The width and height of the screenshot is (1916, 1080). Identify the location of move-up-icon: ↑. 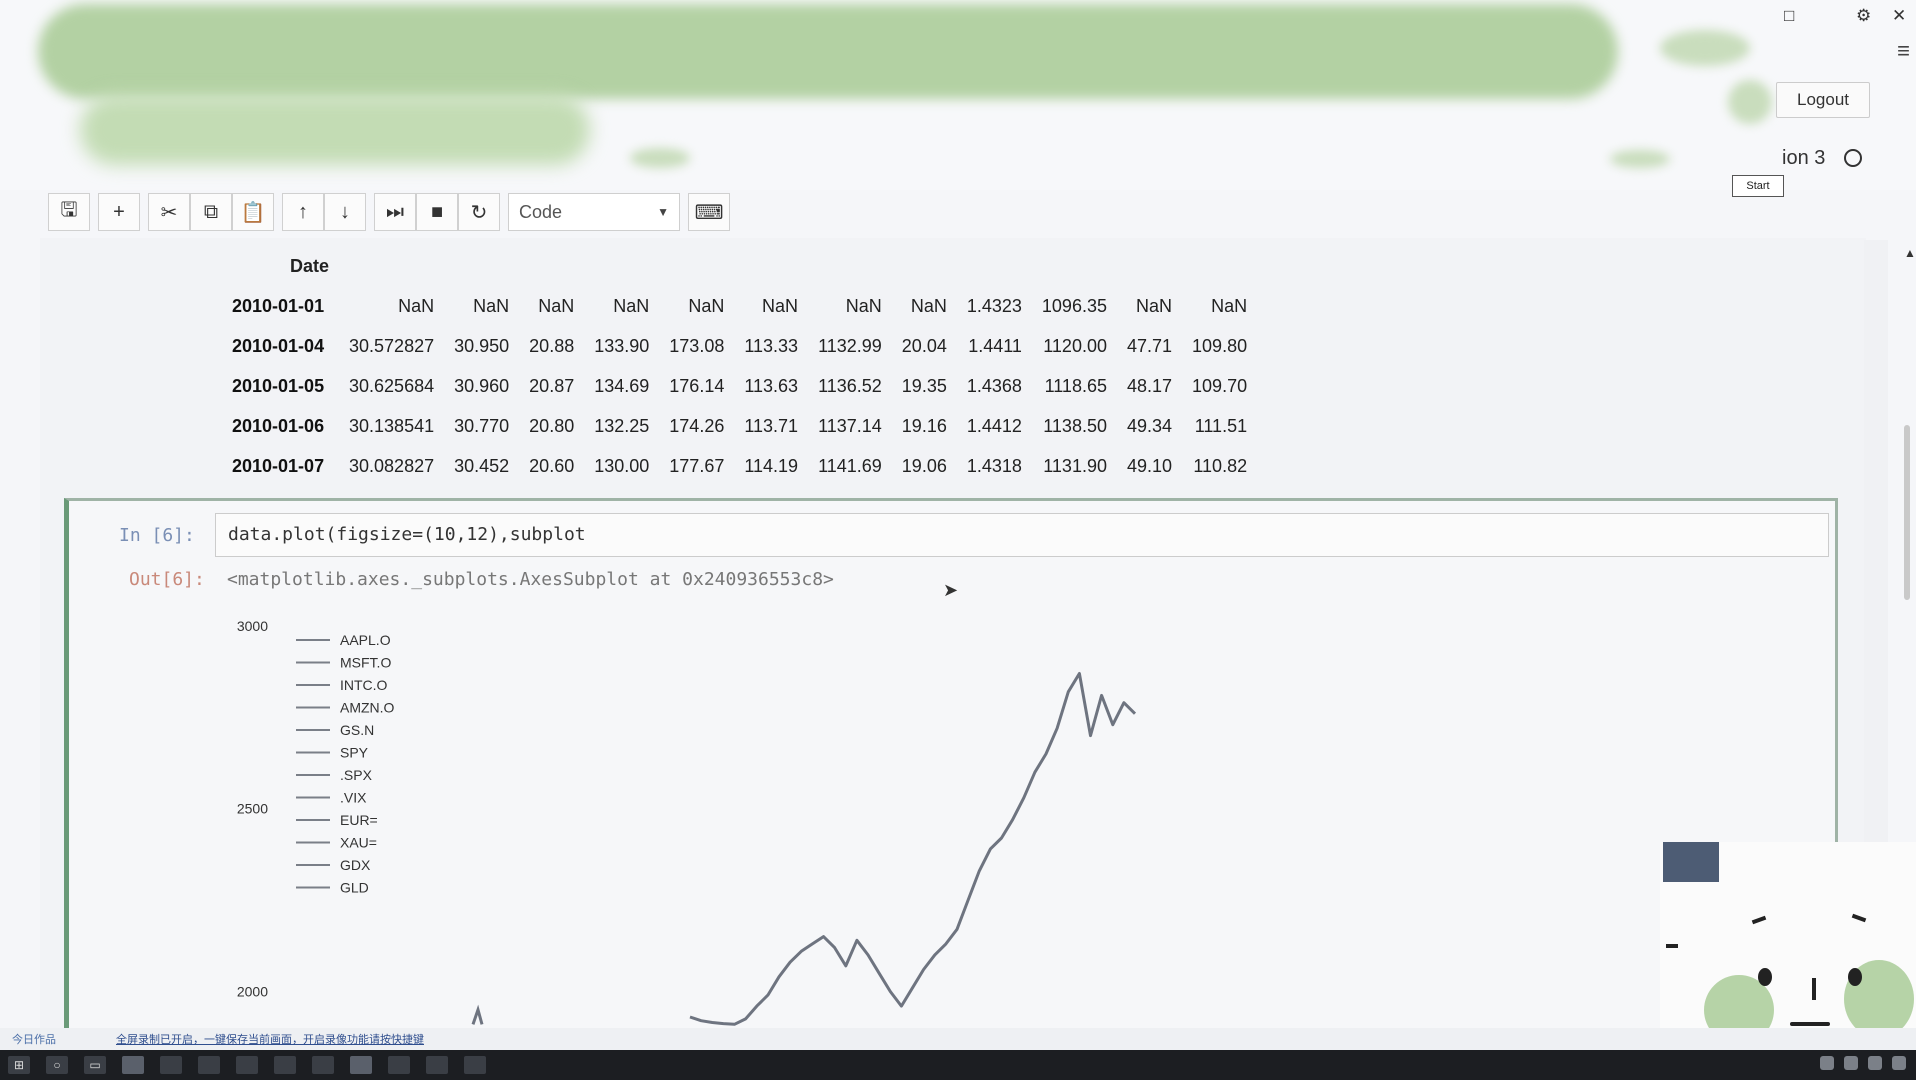
(303, 212).